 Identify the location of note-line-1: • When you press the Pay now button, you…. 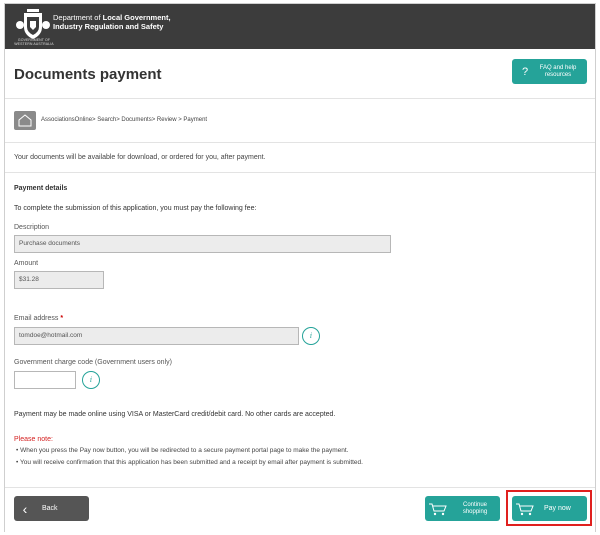
(182, 450).